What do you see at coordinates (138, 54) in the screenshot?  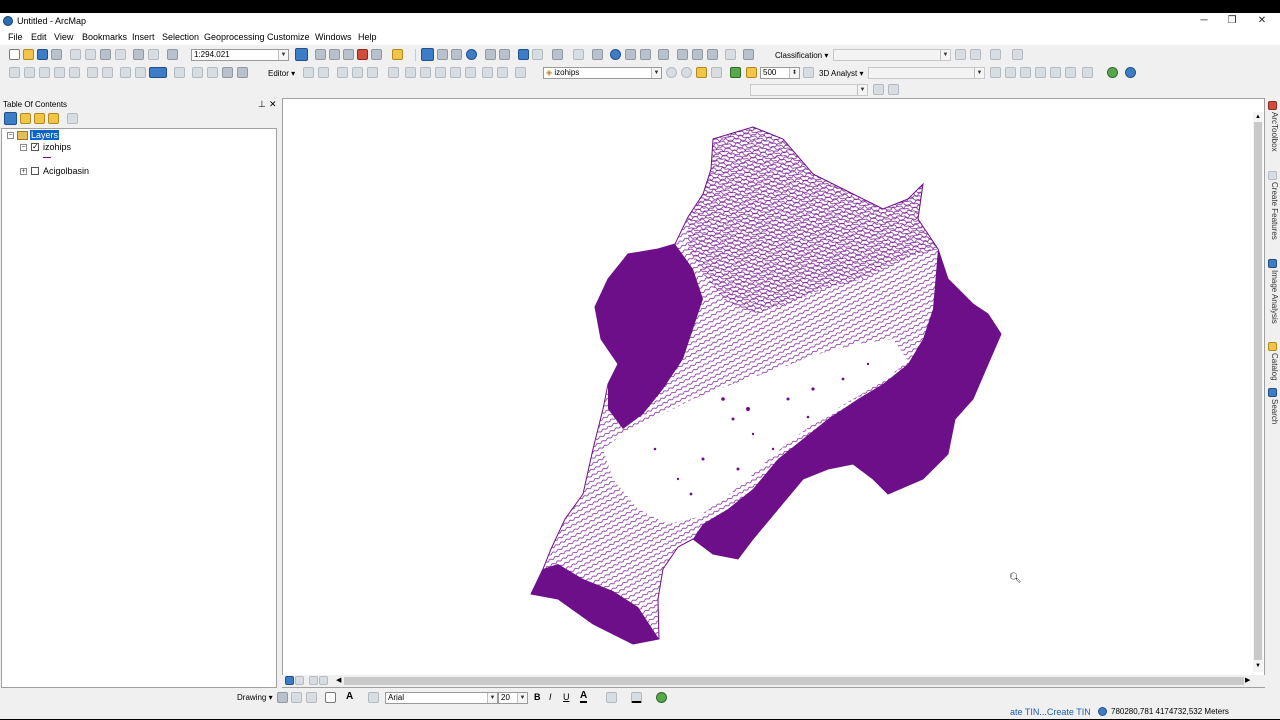 I see `undo-icon` at bounding box center [138, 54].